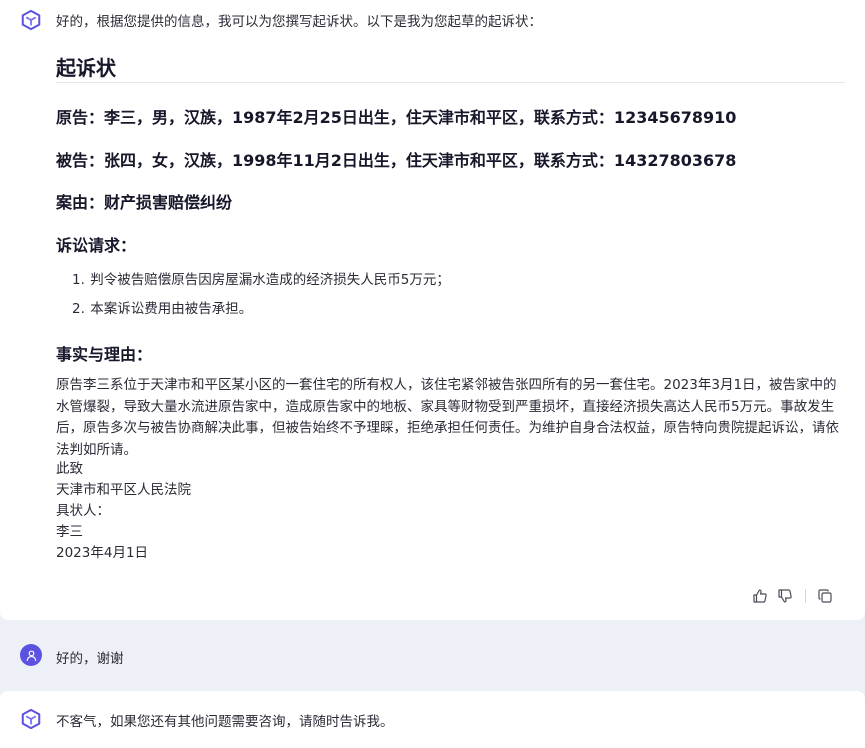  What do you see at coordinates (261, 313) in the screenshot?
I see `list-item: 2. 本案诉讼费用由被告承担。` at bounding box center [261, 313].